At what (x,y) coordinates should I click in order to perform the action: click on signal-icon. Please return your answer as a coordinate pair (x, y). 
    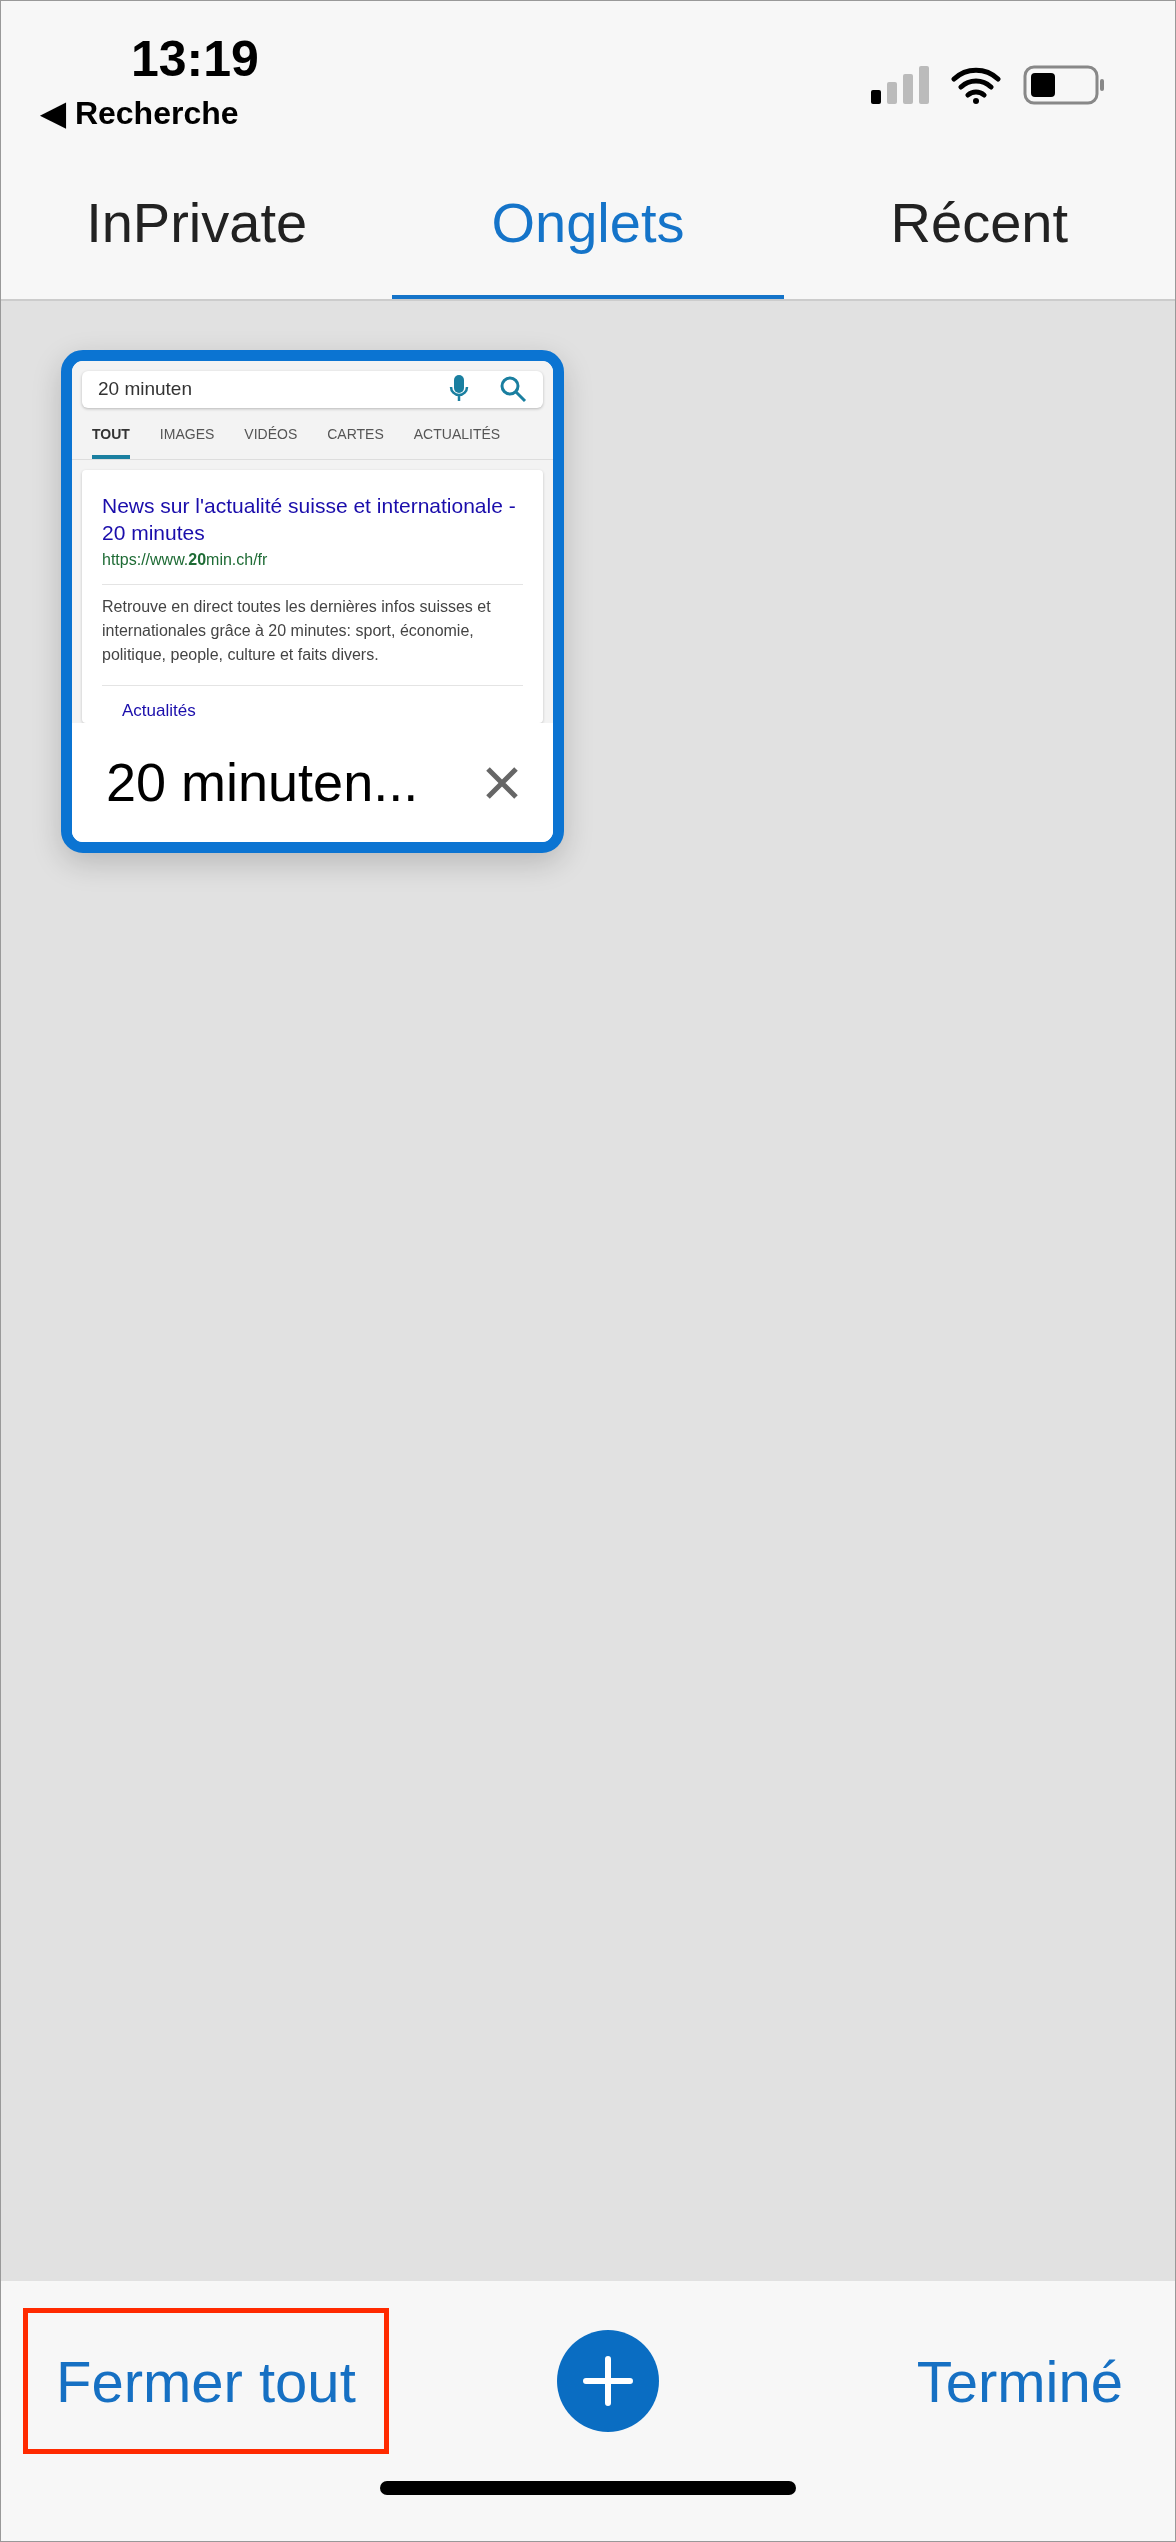
    Looking at the image, I should click on (900, 85).